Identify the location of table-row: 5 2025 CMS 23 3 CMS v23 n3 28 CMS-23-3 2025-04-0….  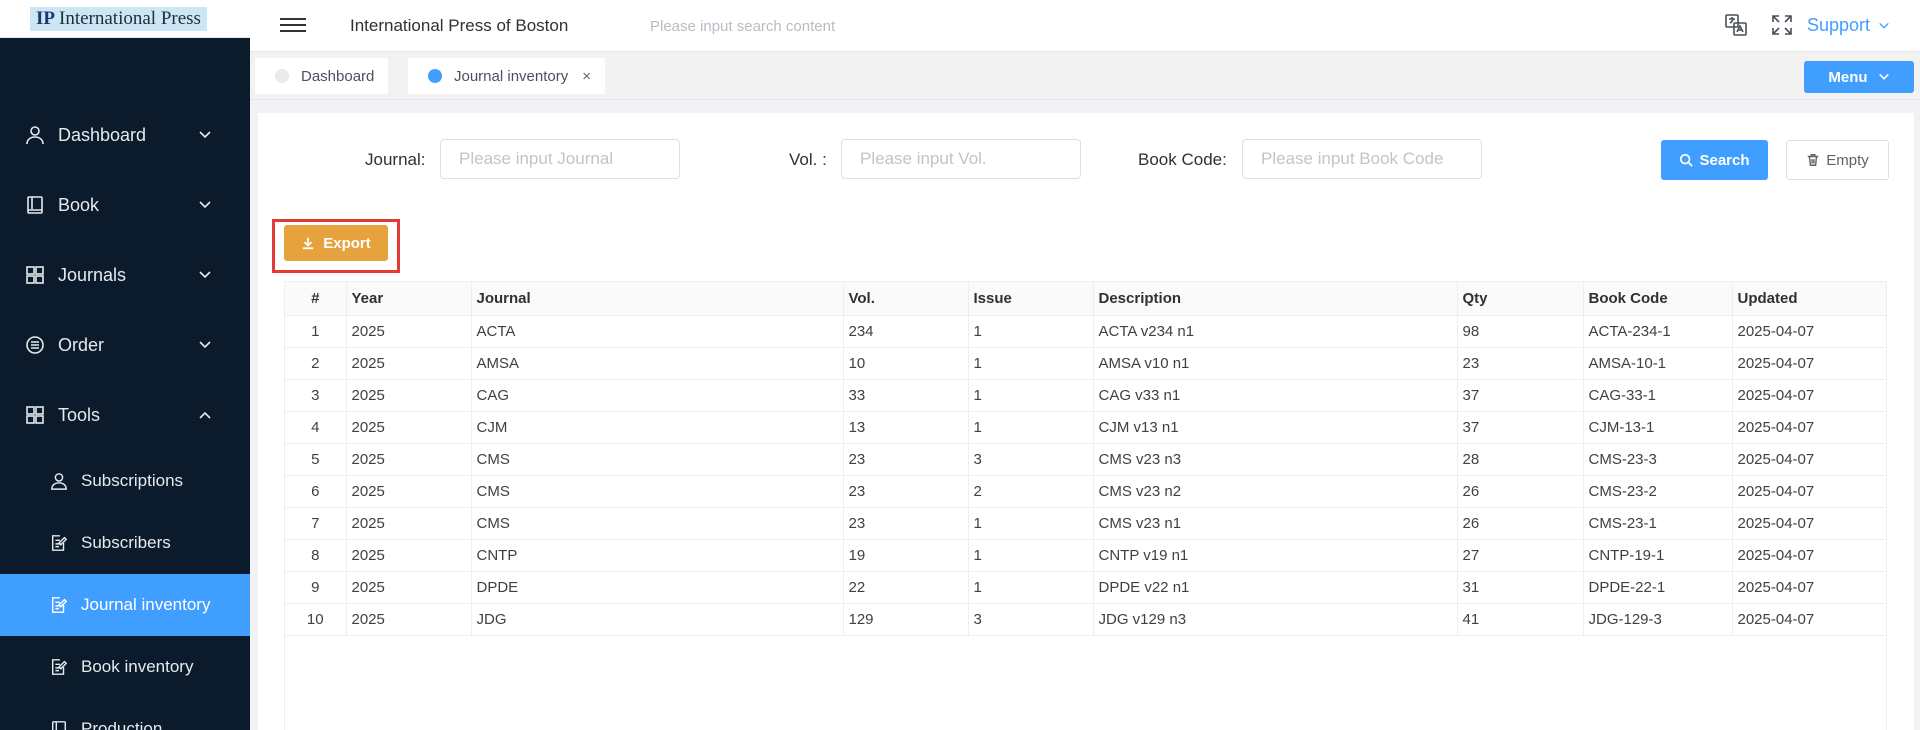
(1085, 459).